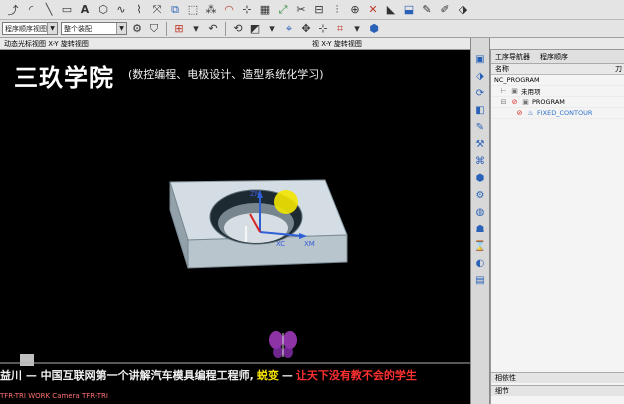 The width and height of the screenshot is (624, 404). I want to click on shape-icon: ⬡, so click(103, 10).